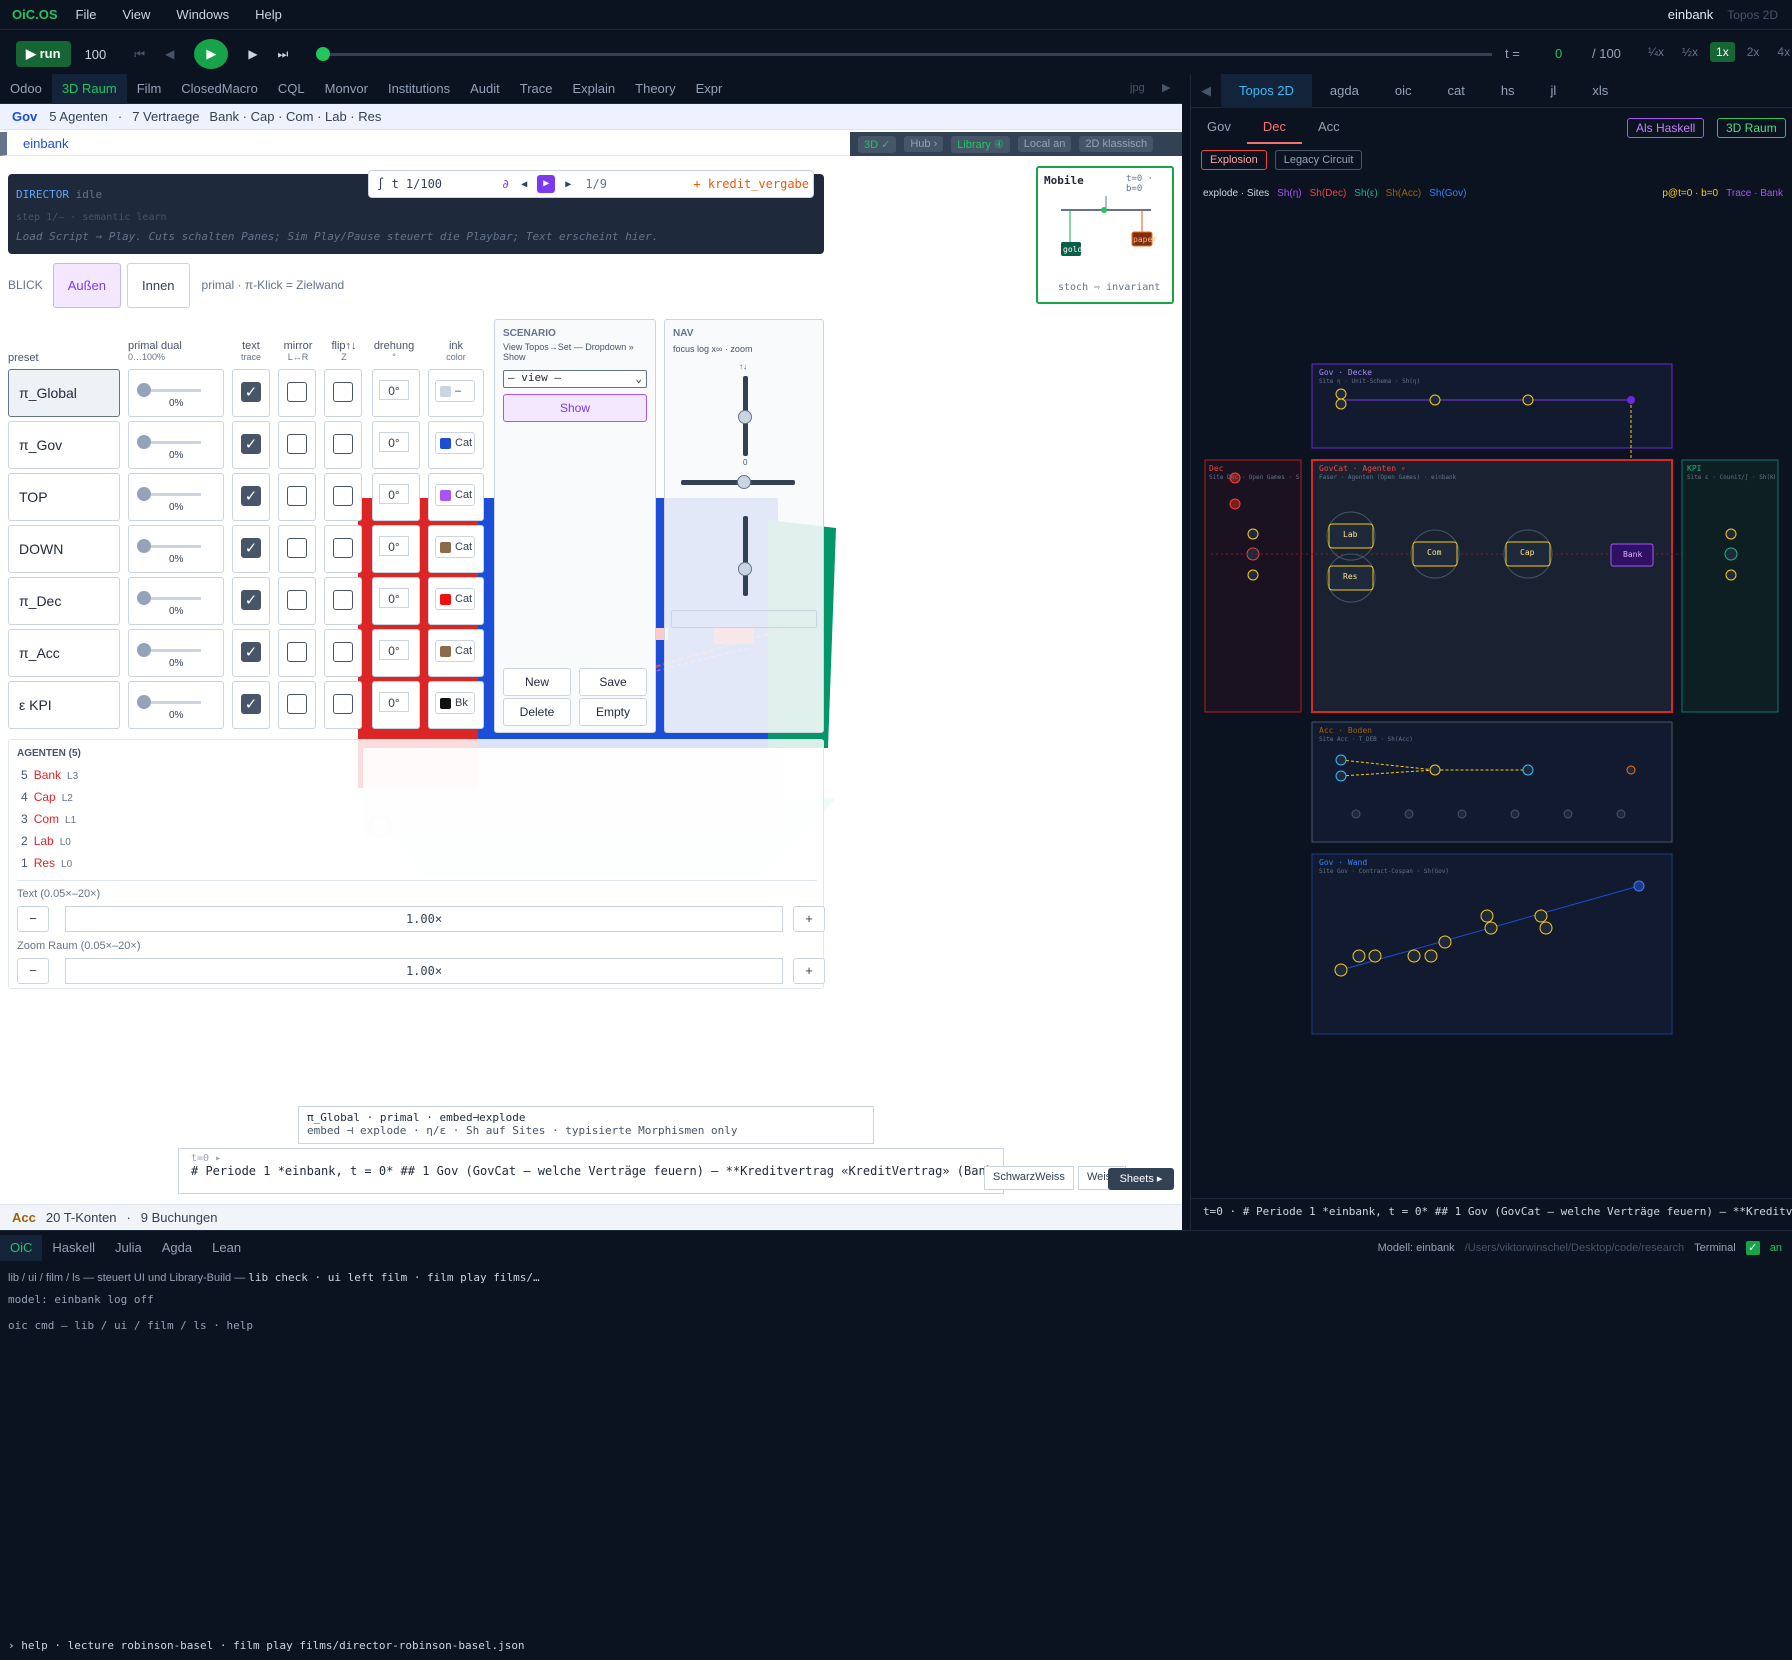  I want to click on acc-label: Acc, so click(24, 1217).